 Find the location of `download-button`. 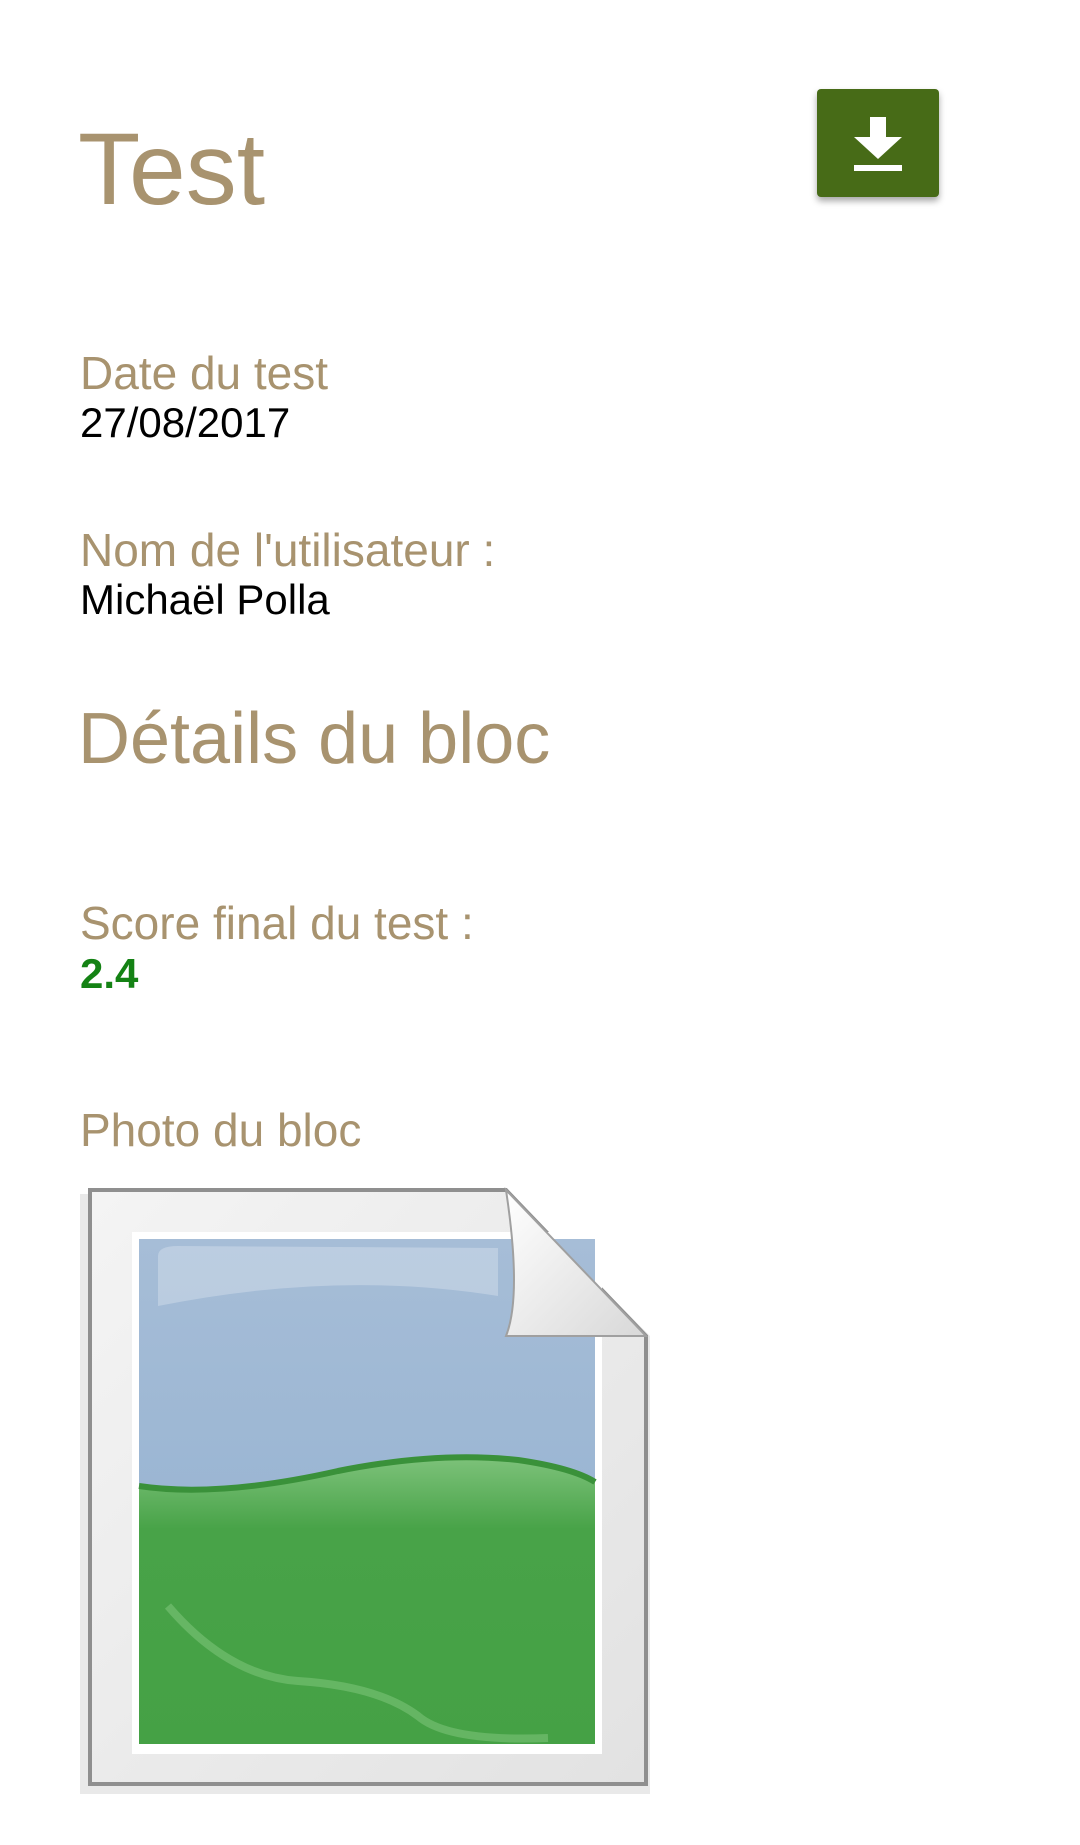

download-button is located at coordinates (878, 143).